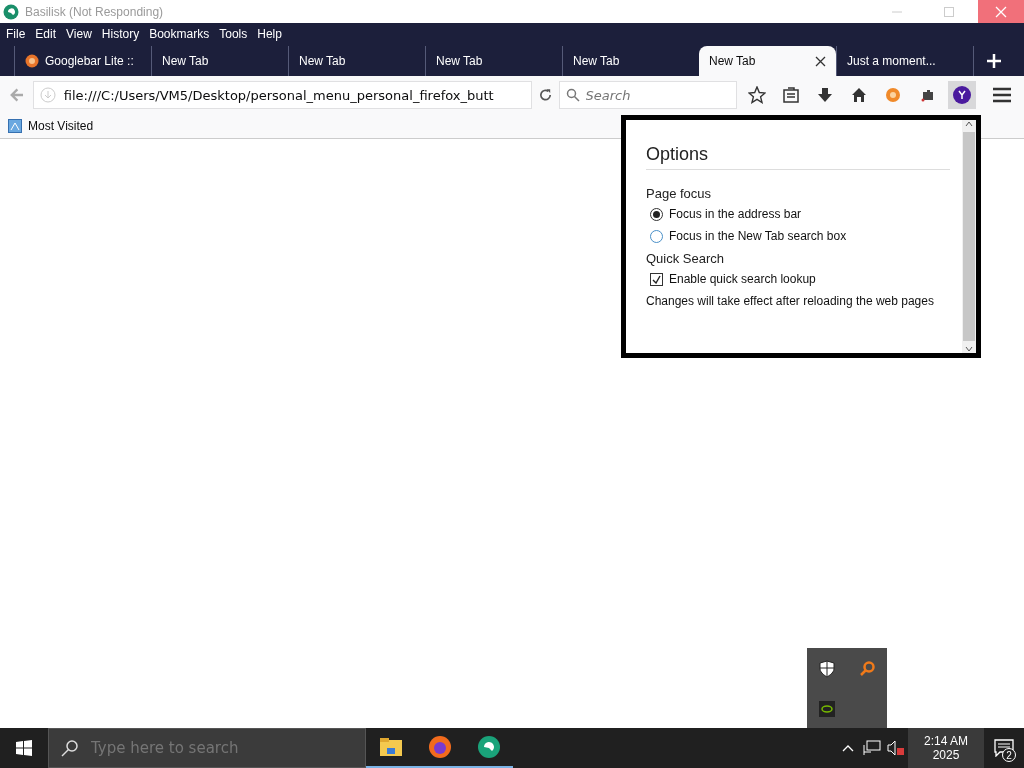 The width and height of the screenshot is (1024, 768). I want to click on address-bar: file:///C:/Users/VM5/Desktop/personal_menu_personal_firefox_butt, so click(282, 95).